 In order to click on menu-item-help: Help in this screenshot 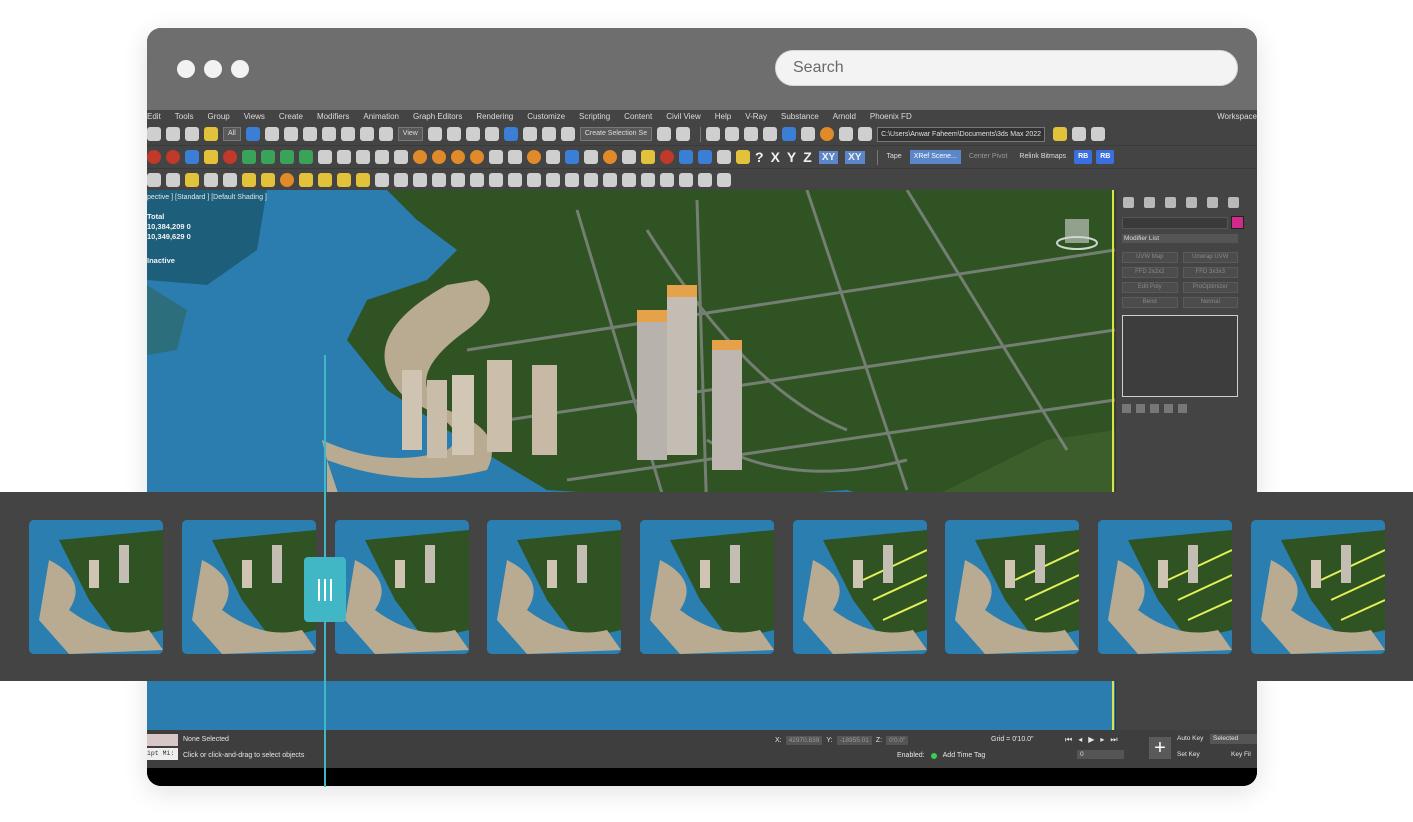, I will do `click(723, 116)`.